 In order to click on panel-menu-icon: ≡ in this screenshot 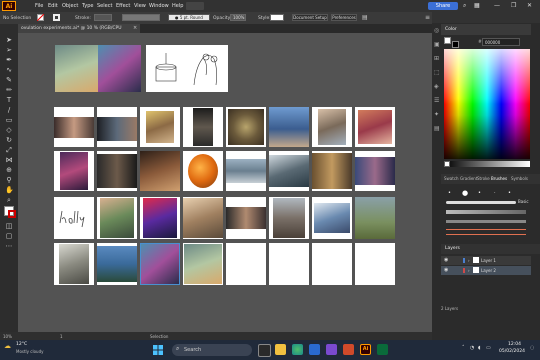, I will do `click(428, 17)`.